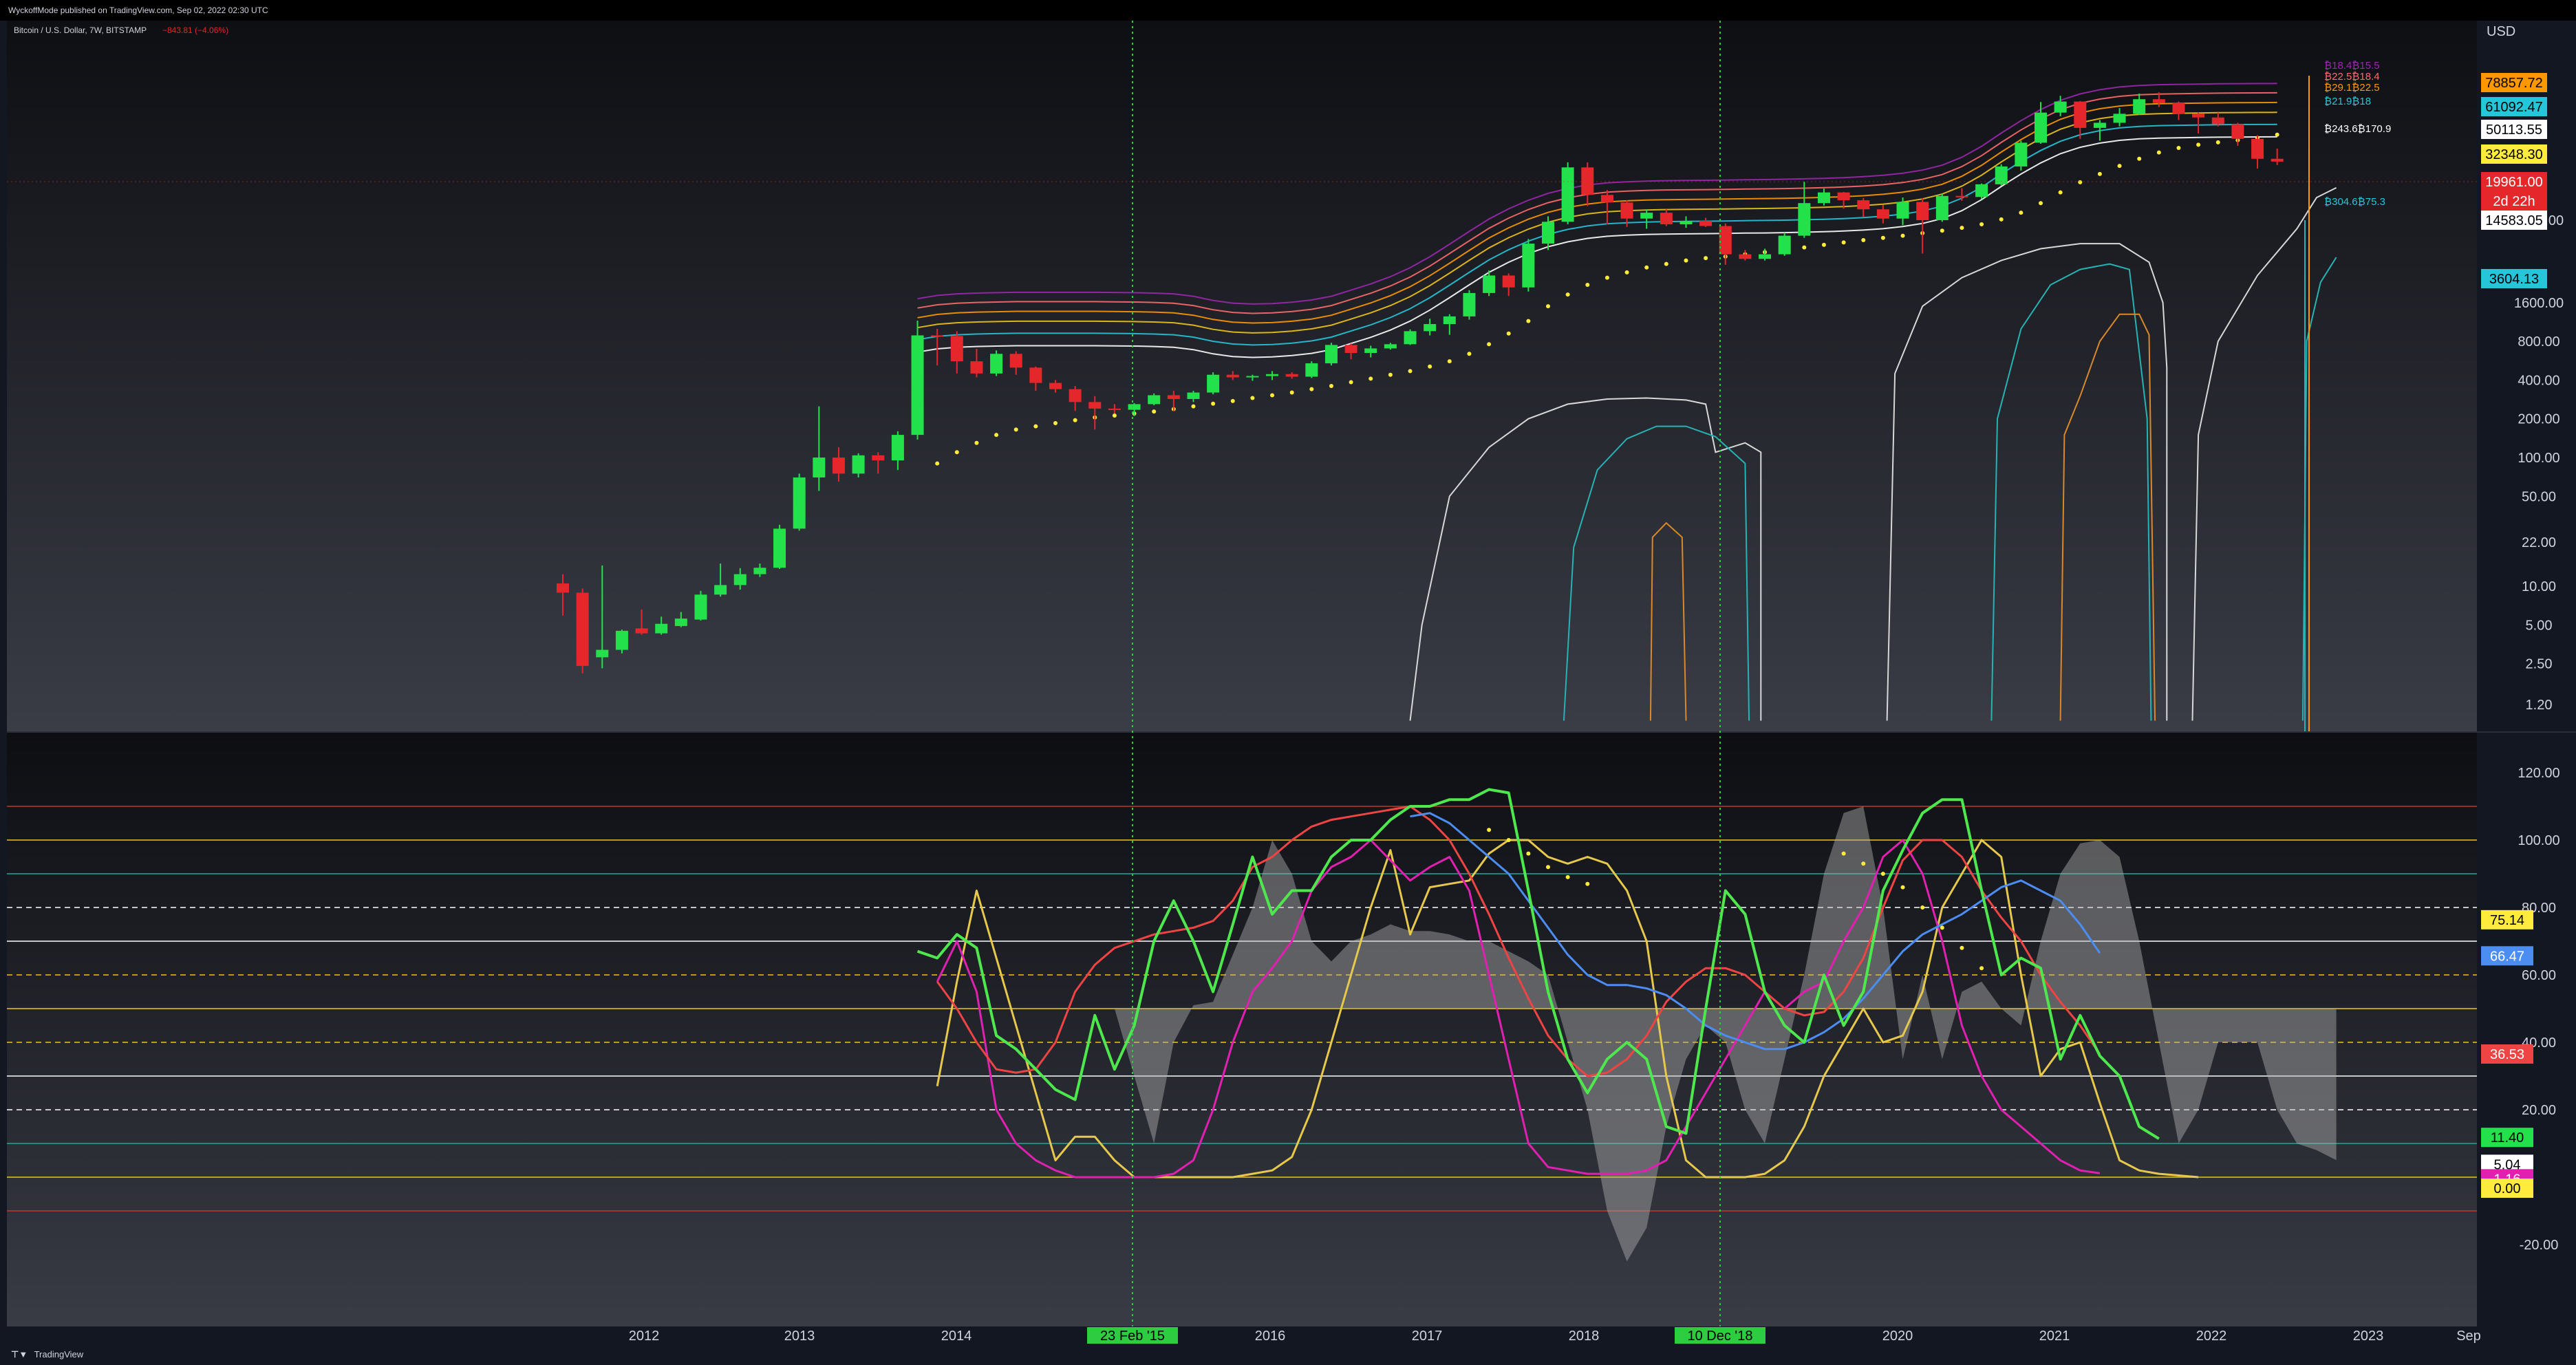 The height and width of the screenshot is (1365, 2576). Describe the element at coordinates (2539, 975) in the screenshot. I see `osc-tick-label-3: 60.00` at that location.